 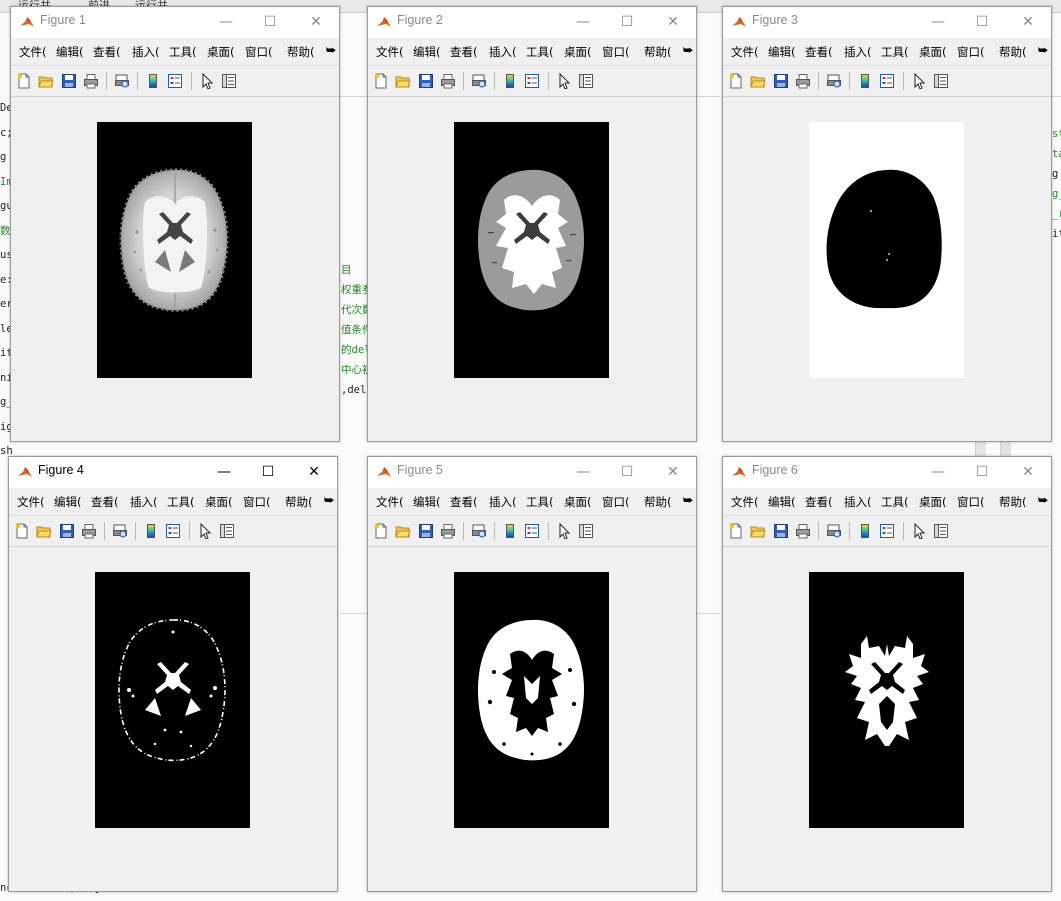 What do you see at coordinates (887, 472) in the screenshot?
I see `figure-titlebar: Figure 6 — ☐ ✕` at bounding box center [887, 472].